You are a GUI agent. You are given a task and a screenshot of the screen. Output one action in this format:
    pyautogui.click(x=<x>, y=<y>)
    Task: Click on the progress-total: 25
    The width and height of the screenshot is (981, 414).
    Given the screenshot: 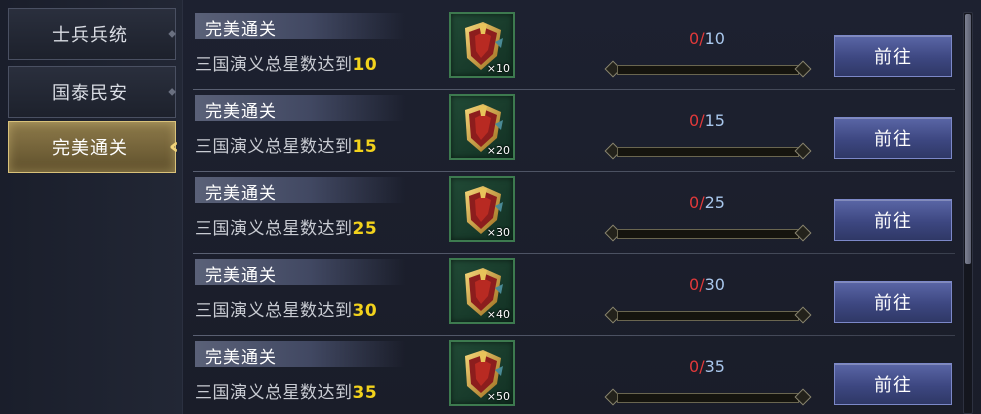 What is the action you would take?
    pyautogui.click(x=714, y=202)
    